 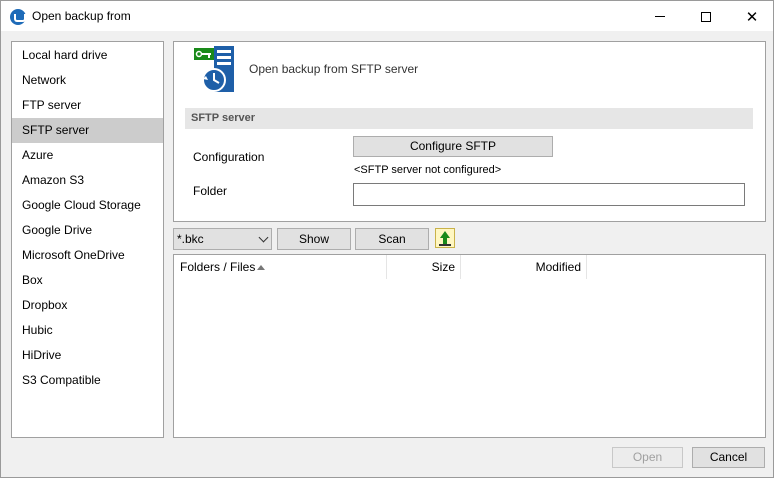 I want to click on close-button: ✕, so click(x=751, y=16).